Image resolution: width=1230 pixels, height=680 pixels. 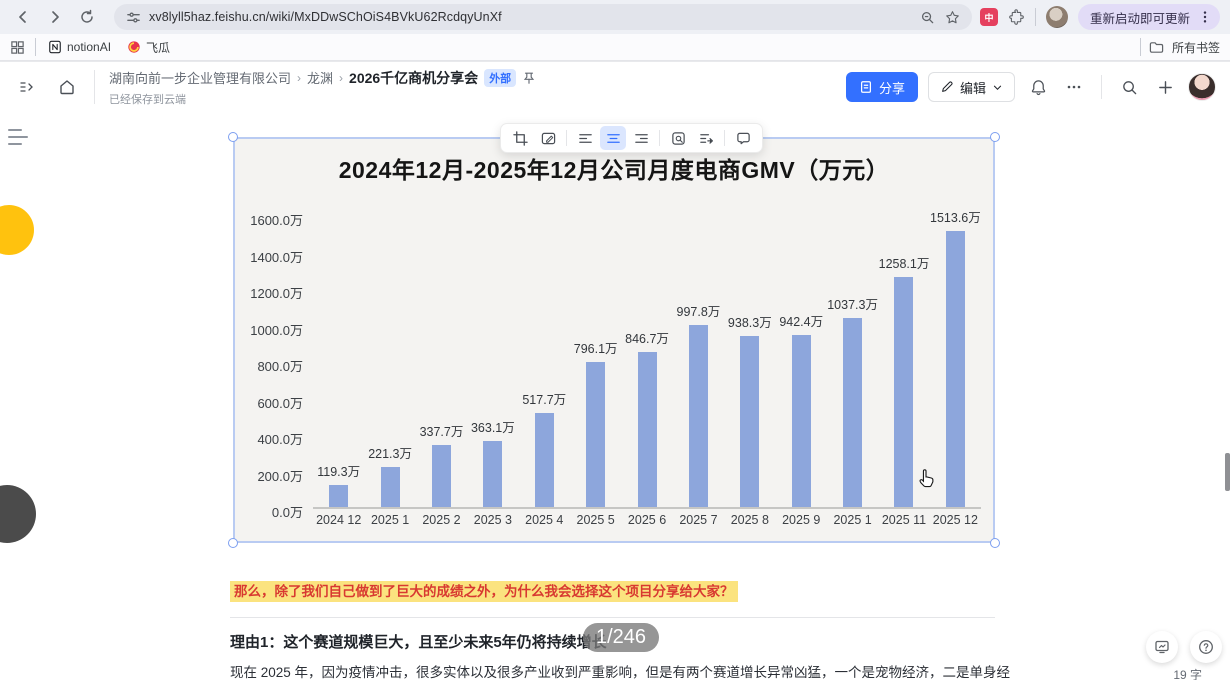 What do you see at coordinates (413, 78) in the screenshot?
I see `doc-title: 2026千亿商机分享会` at bounding box center [413, 78].